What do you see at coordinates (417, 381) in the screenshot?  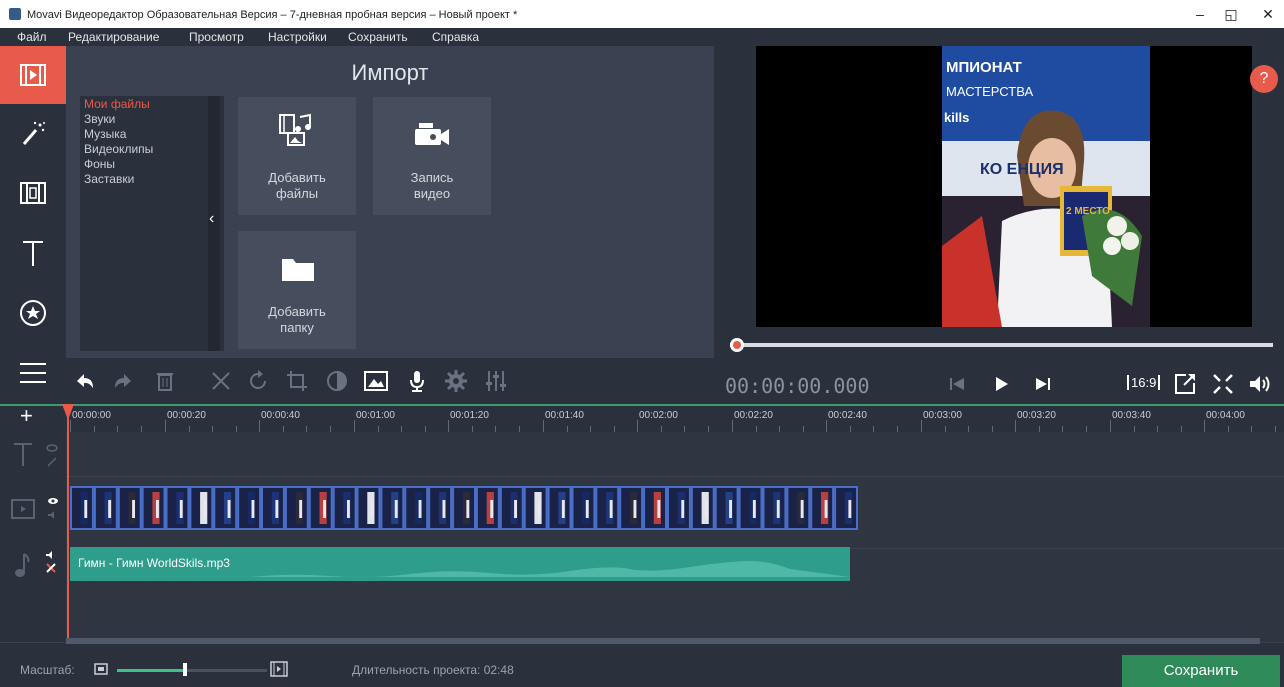 I see `microphone-icon` at bounding box center [417, 381].